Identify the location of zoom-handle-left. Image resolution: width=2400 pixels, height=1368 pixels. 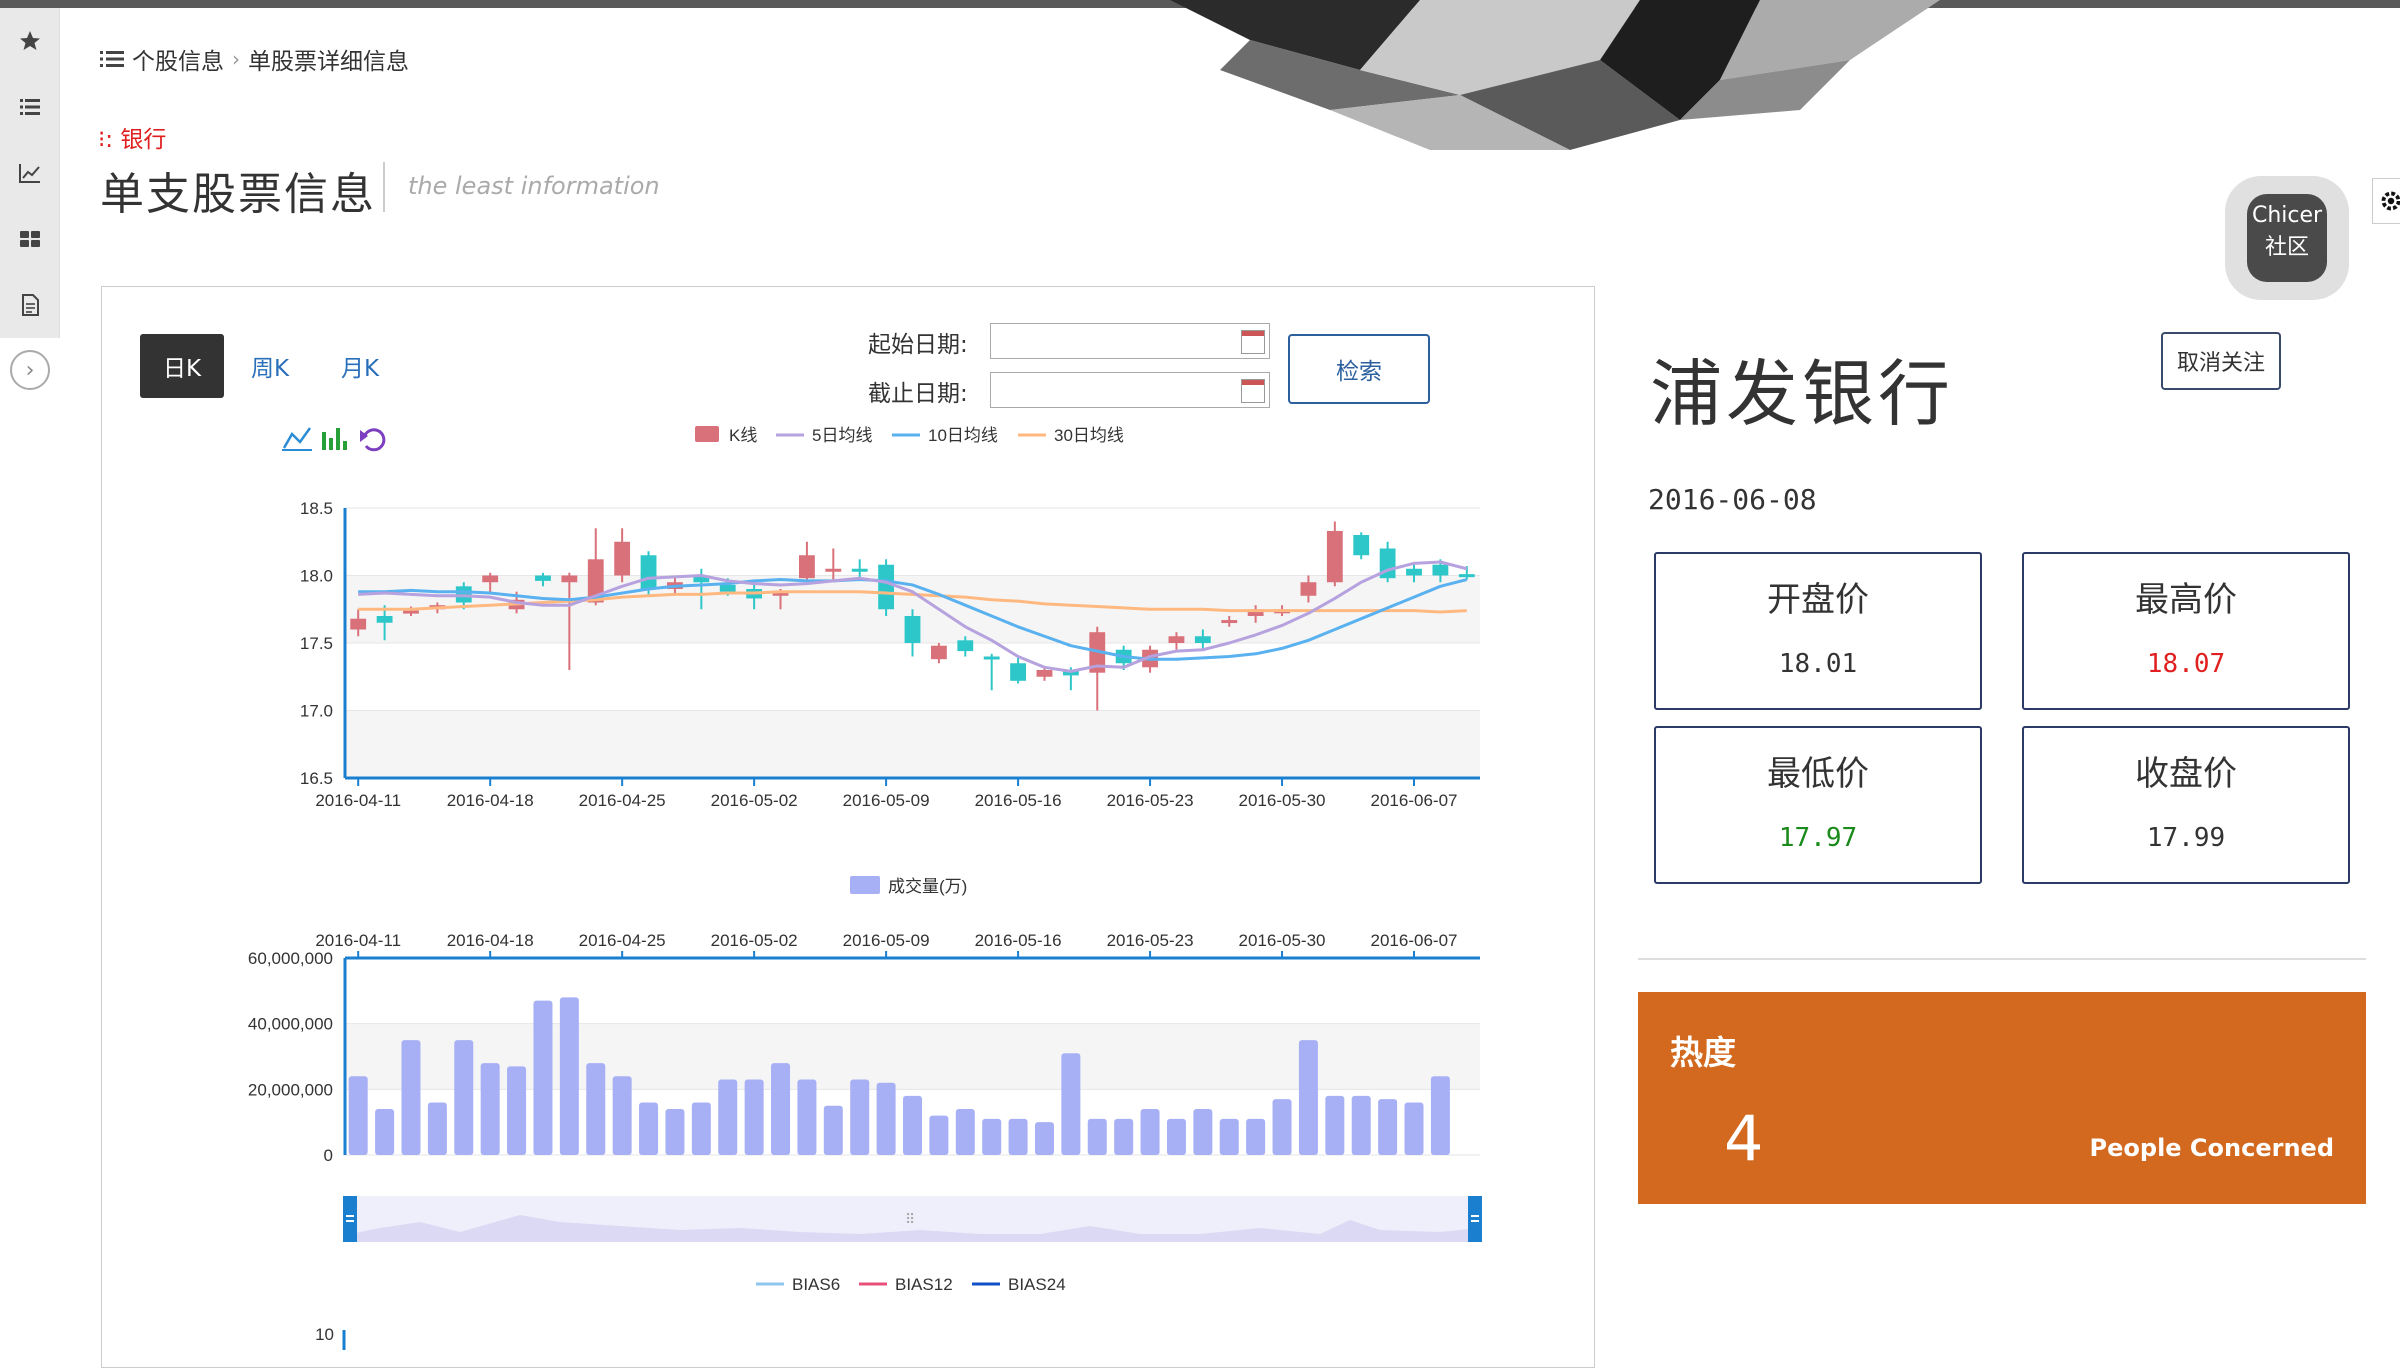
(350, 1219).